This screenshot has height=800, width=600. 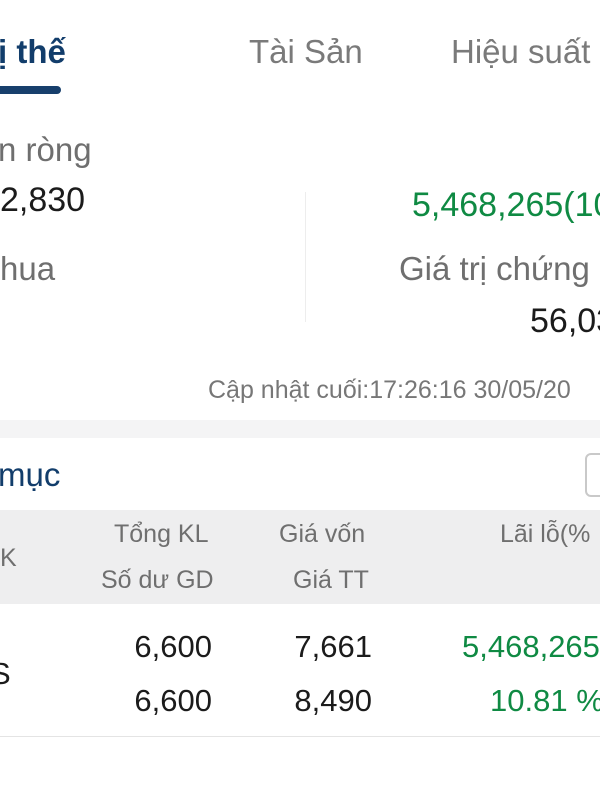 What do you see at coordinates (333, 700) in the screenshot?
I see `cell-market-price: 8,490` at bounding box center [333, 700].